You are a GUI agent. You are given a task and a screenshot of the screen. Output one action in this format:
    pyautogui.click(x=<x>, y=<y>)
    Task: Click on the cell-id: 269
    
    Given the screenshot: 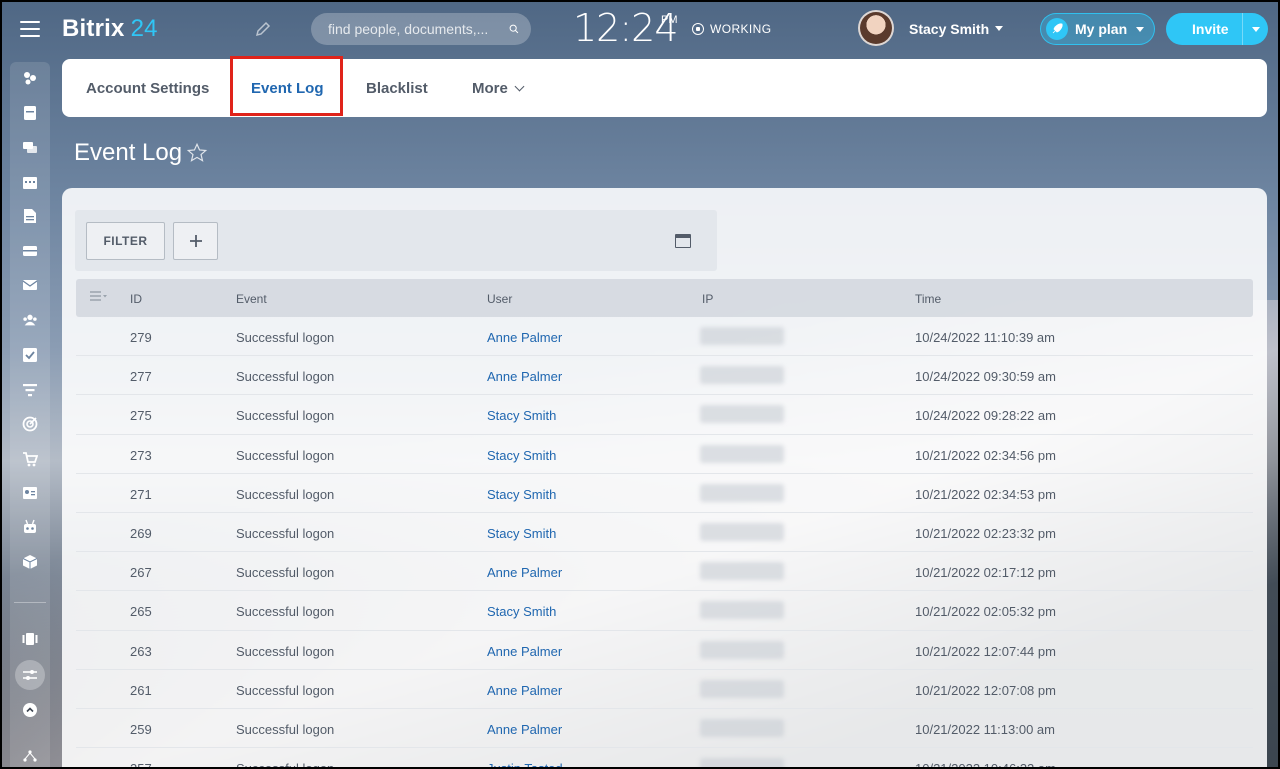 What is the action you would take?
    pyautogui.click(x=141, y=533)
    